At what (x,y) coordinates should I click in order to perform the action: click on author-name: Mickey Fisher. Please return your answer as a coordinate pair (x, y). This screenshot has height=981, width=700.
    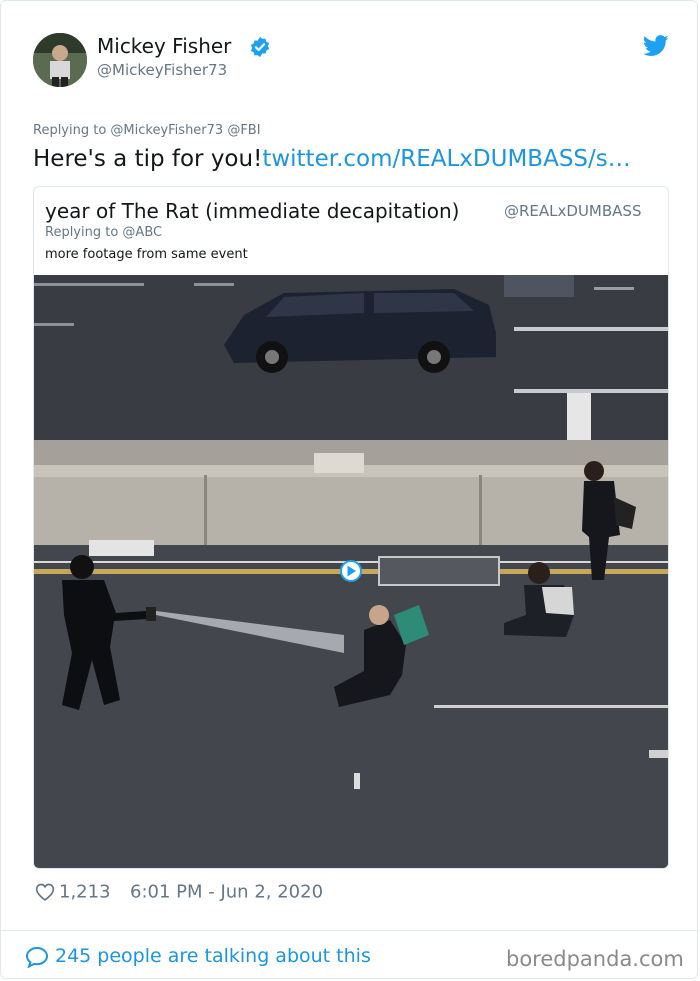
    Looking at the image, I should click on (164, 46).